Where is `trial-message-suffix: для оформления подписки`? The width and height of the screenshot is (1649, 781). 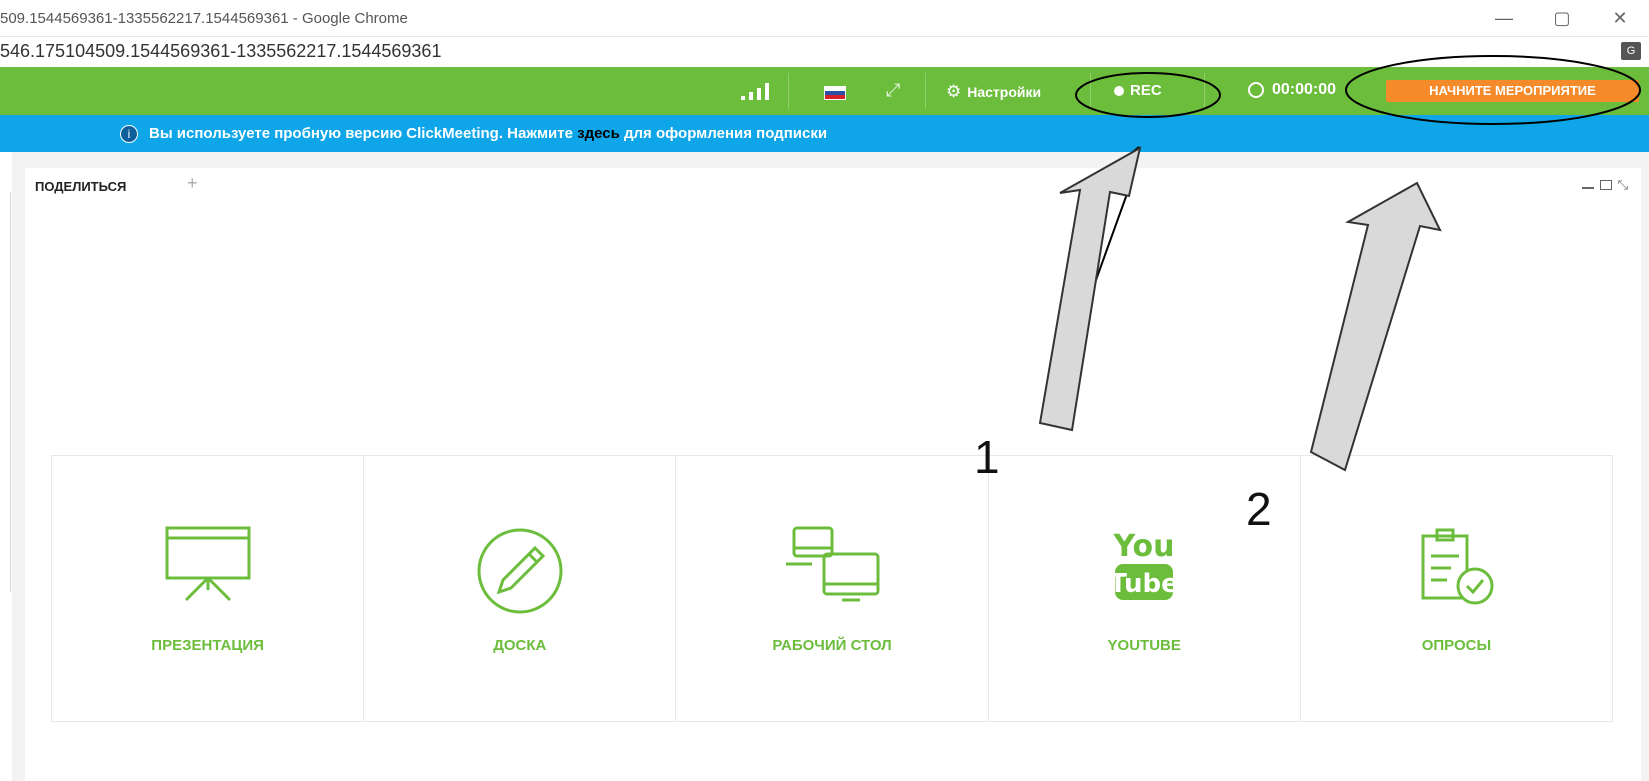
trial-message-suffix: для оформления подписки is located at coordinates (723, 133).